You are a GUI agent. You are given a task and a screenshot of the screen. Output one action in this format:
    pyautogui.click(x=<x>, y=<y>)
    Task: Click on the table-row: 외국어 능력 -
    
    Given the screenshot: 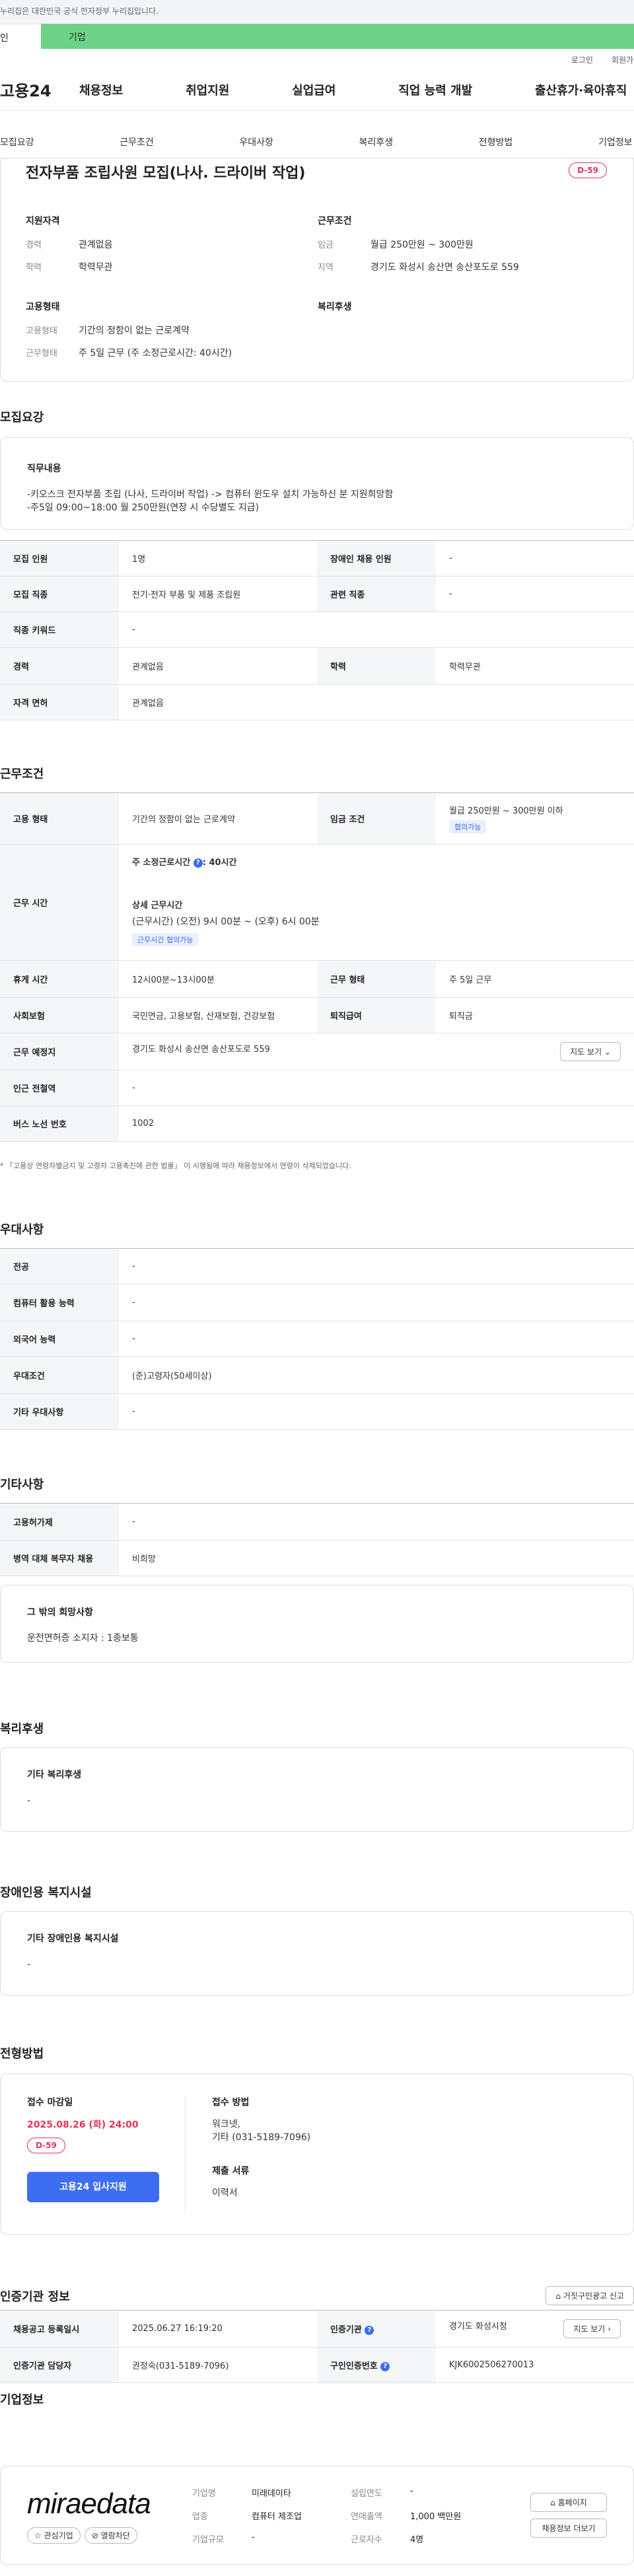 What is the action you would take?
    pyautogui.click(x=317, y=1339)
    